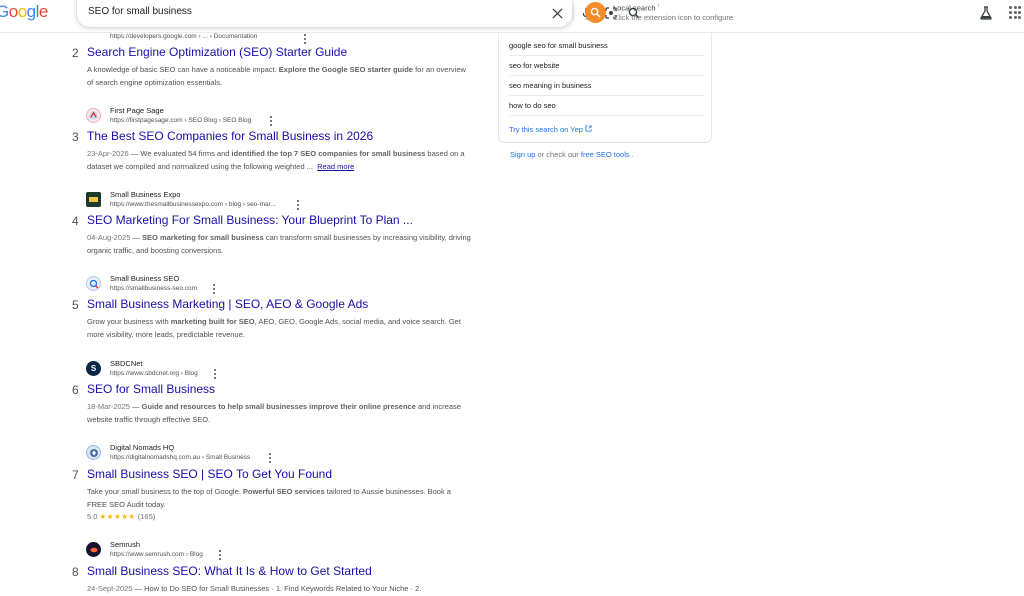 The width and height of the screenshot is (1024, 596). Describe the element at coordinates (75, 53) in the screenshot. I see `result-number: 2` at that location.